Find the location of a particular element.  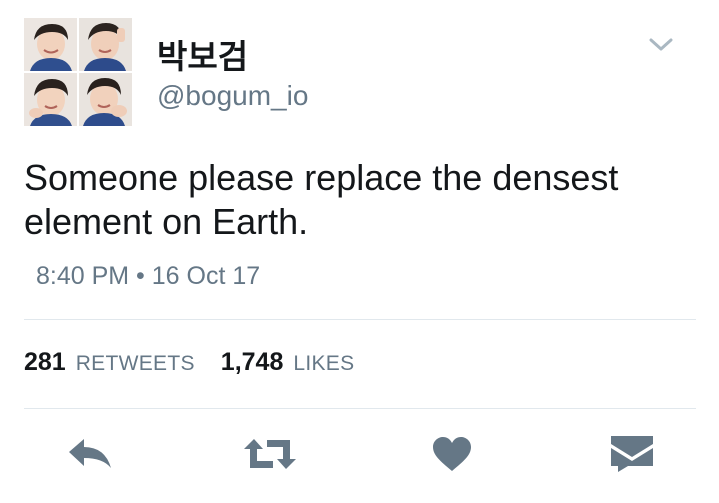

retweets-label: RETWEETS is located at coordinates (135, 364).